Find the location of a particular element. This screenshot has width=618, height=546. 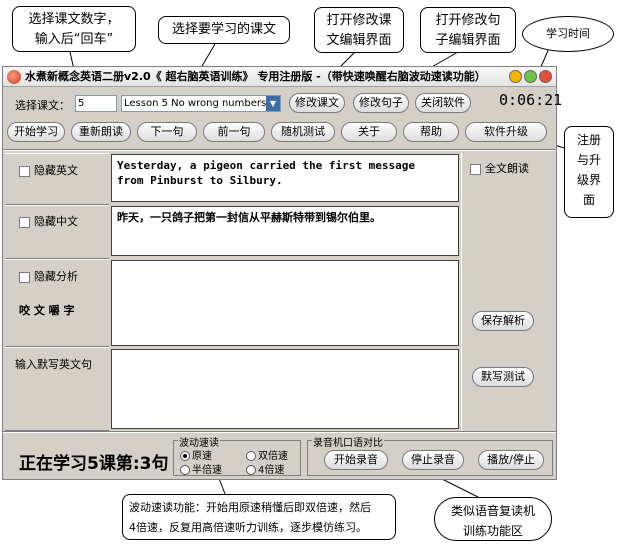

speed-quad-label: 4倍速 is located at coordinates (271, 470).